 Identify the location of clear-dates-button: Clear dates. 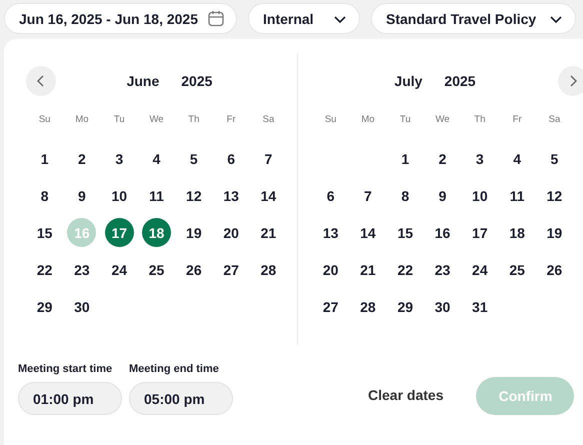
(406, 395).